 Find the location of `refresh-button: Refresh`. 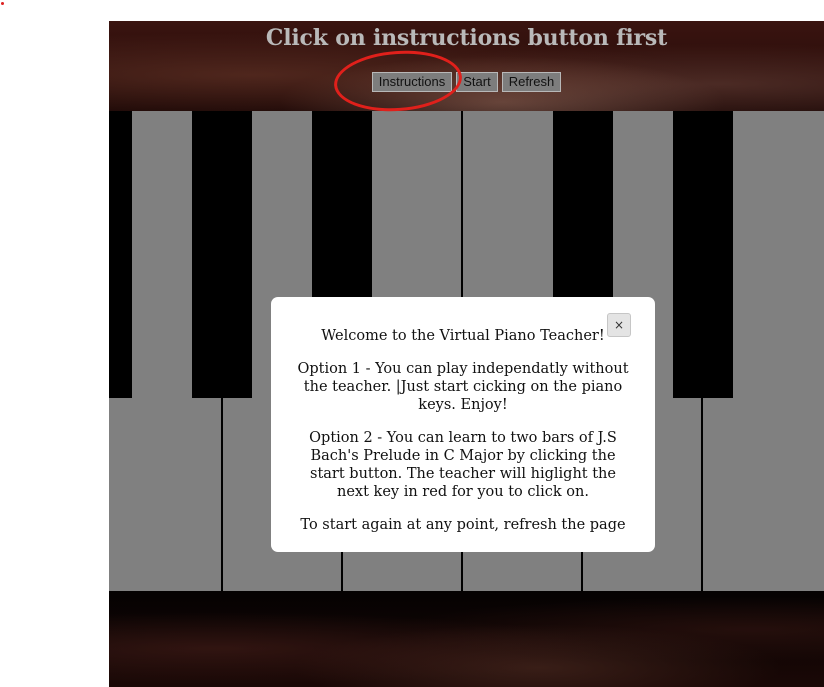

refresh-button: Refresh is located at coordinates (531, 82).